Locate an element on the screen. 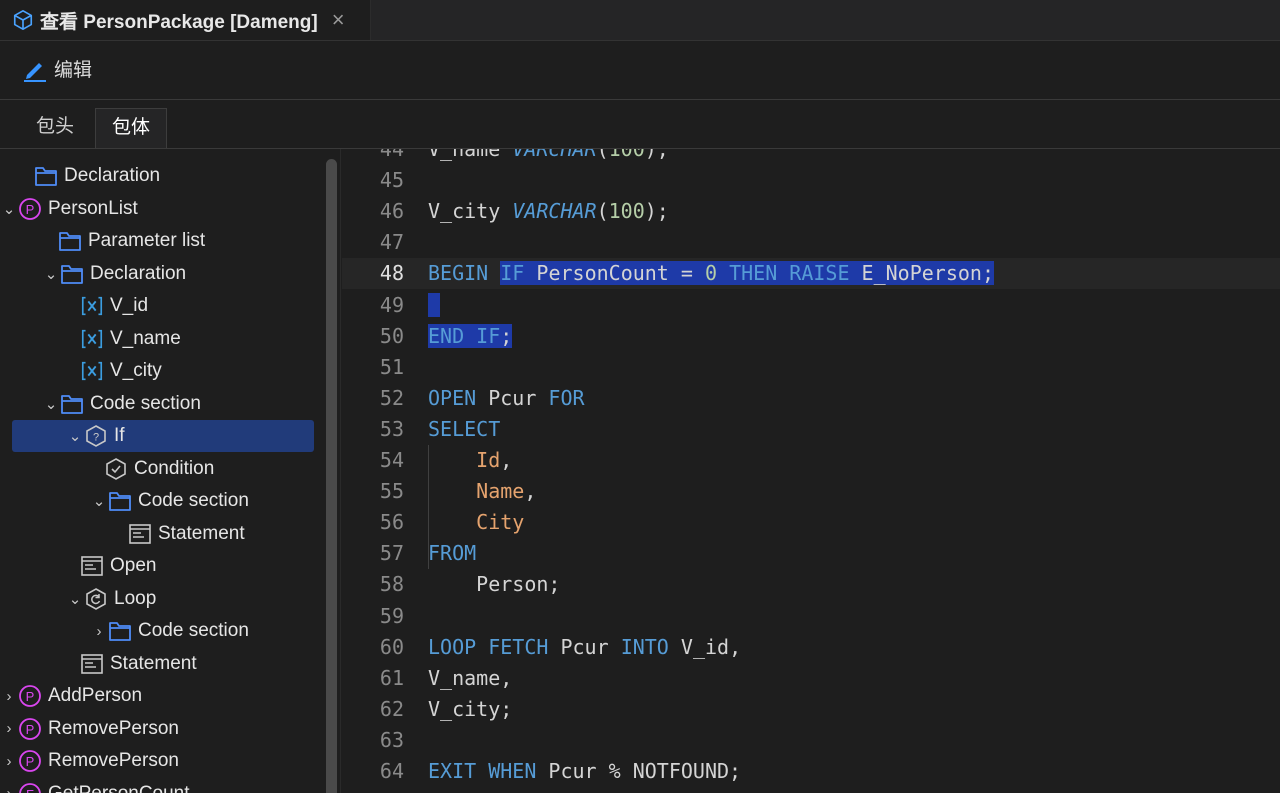 This screenshot has width=1280, height=793. code-text: Person; is located at coordinates (494, 584).